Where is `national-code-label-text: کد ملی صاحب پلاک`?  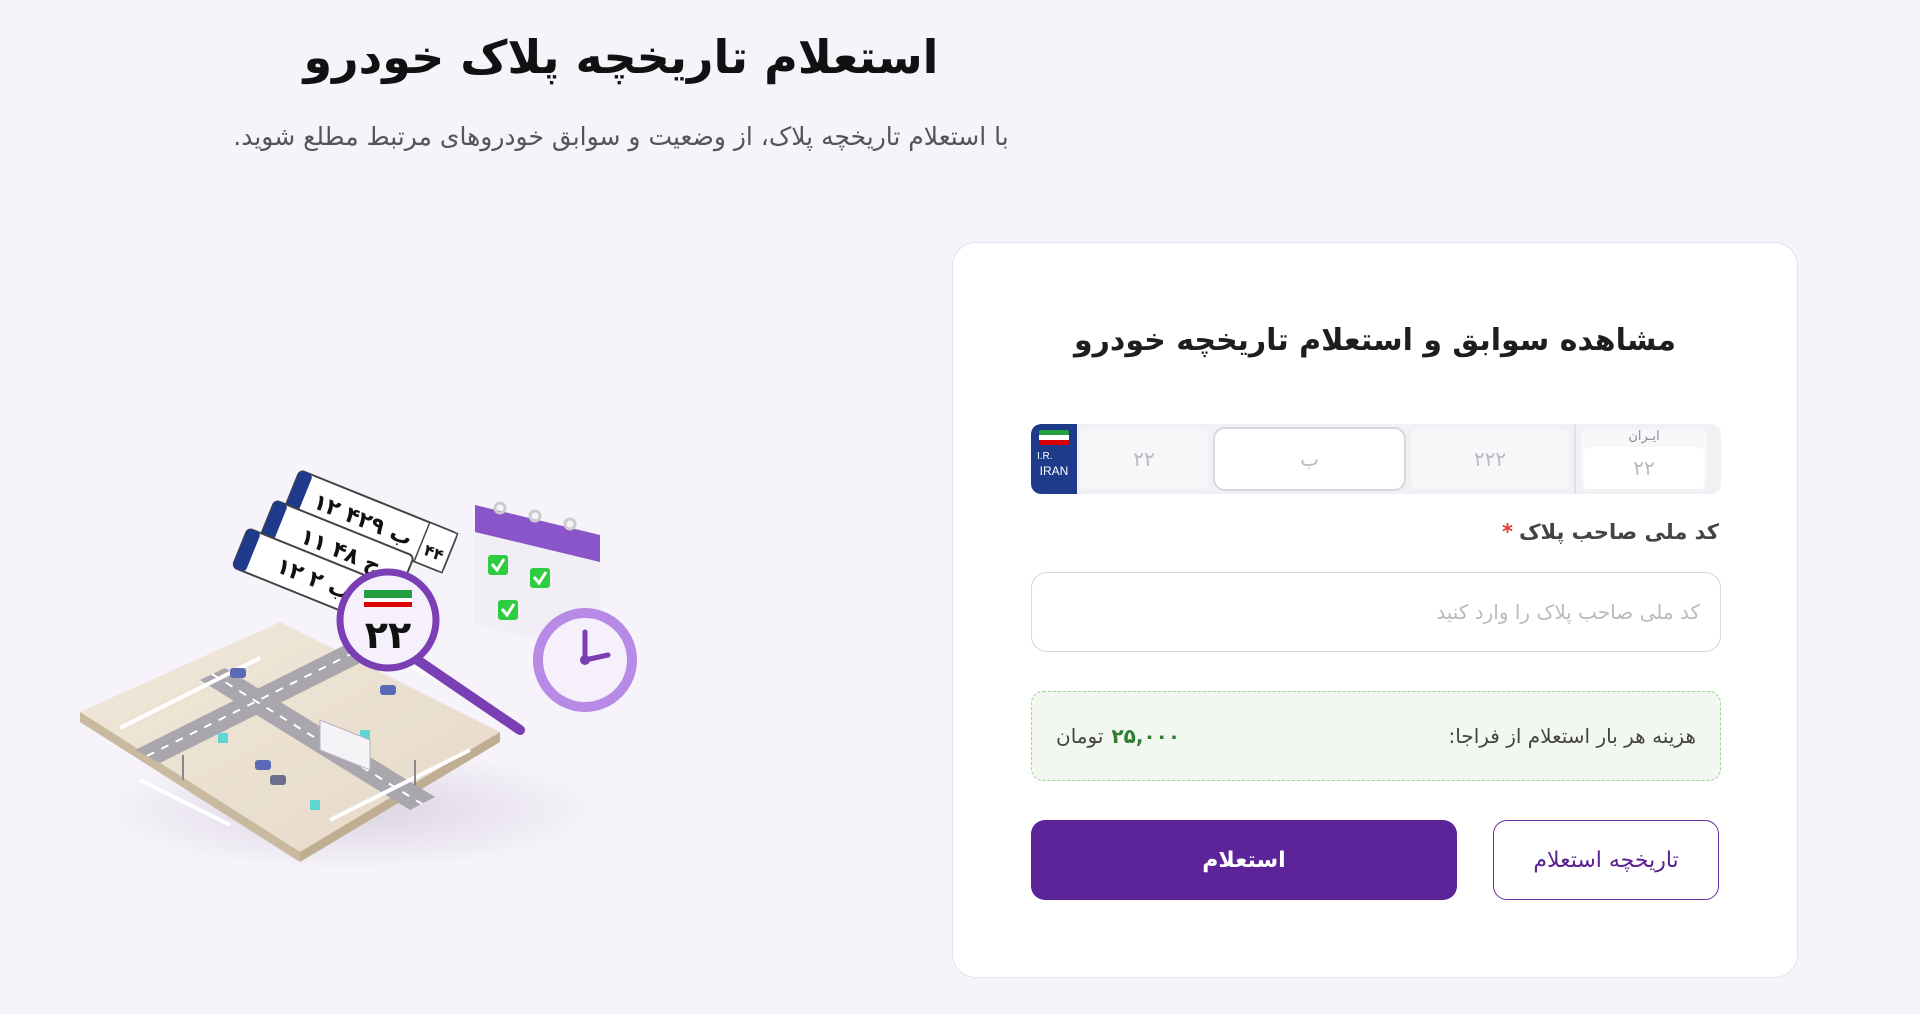 national-code-label-text: کد ملی صاحب پلاک is located at coordinates (1619, 532).